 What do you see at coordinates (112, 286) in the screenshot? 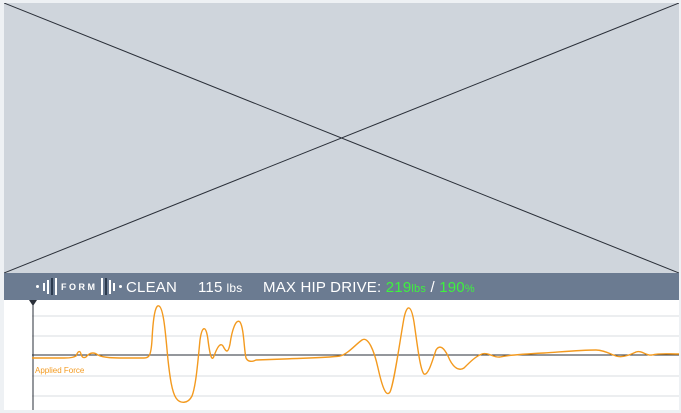
I see `logo-right-plates-icon` at bounding box center [112, 286].